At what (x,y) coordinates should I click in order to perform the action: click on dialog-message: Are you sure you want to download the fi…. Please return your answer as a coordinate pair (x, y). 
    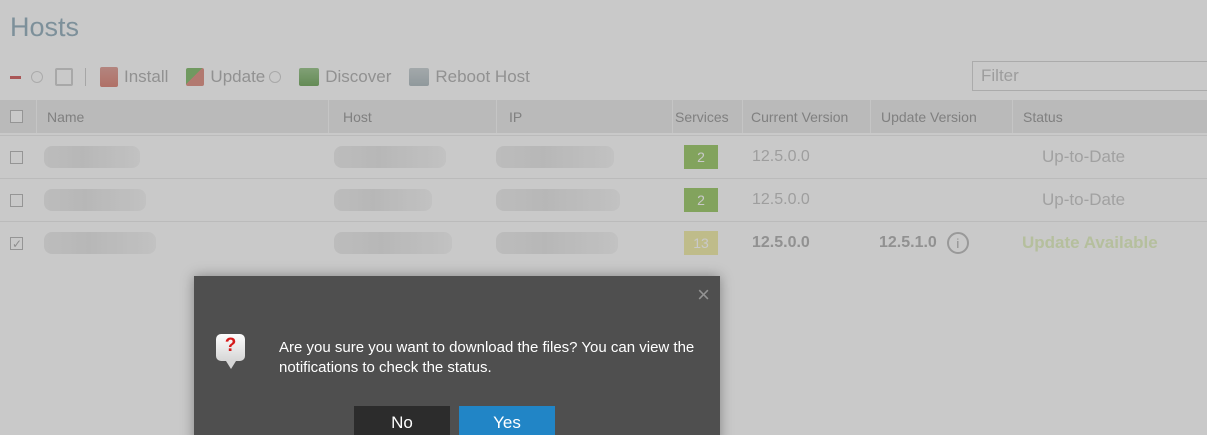
    Looking at the image, I should click on (487, 357).